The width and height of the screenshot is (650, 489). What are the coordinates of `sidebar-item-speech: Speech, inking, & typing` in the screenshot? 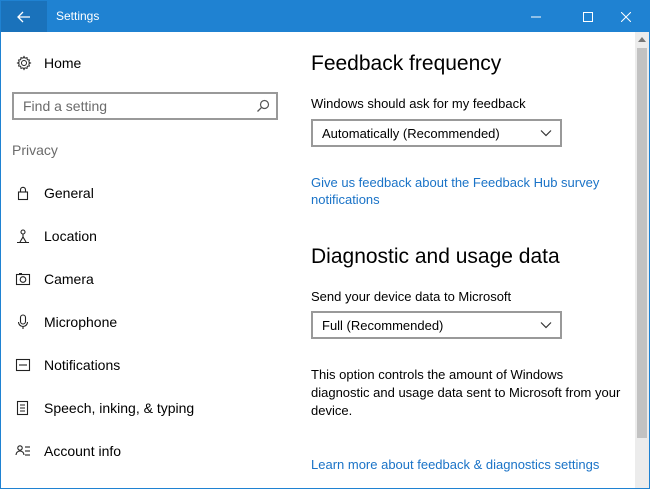 It's located at (146, 408).